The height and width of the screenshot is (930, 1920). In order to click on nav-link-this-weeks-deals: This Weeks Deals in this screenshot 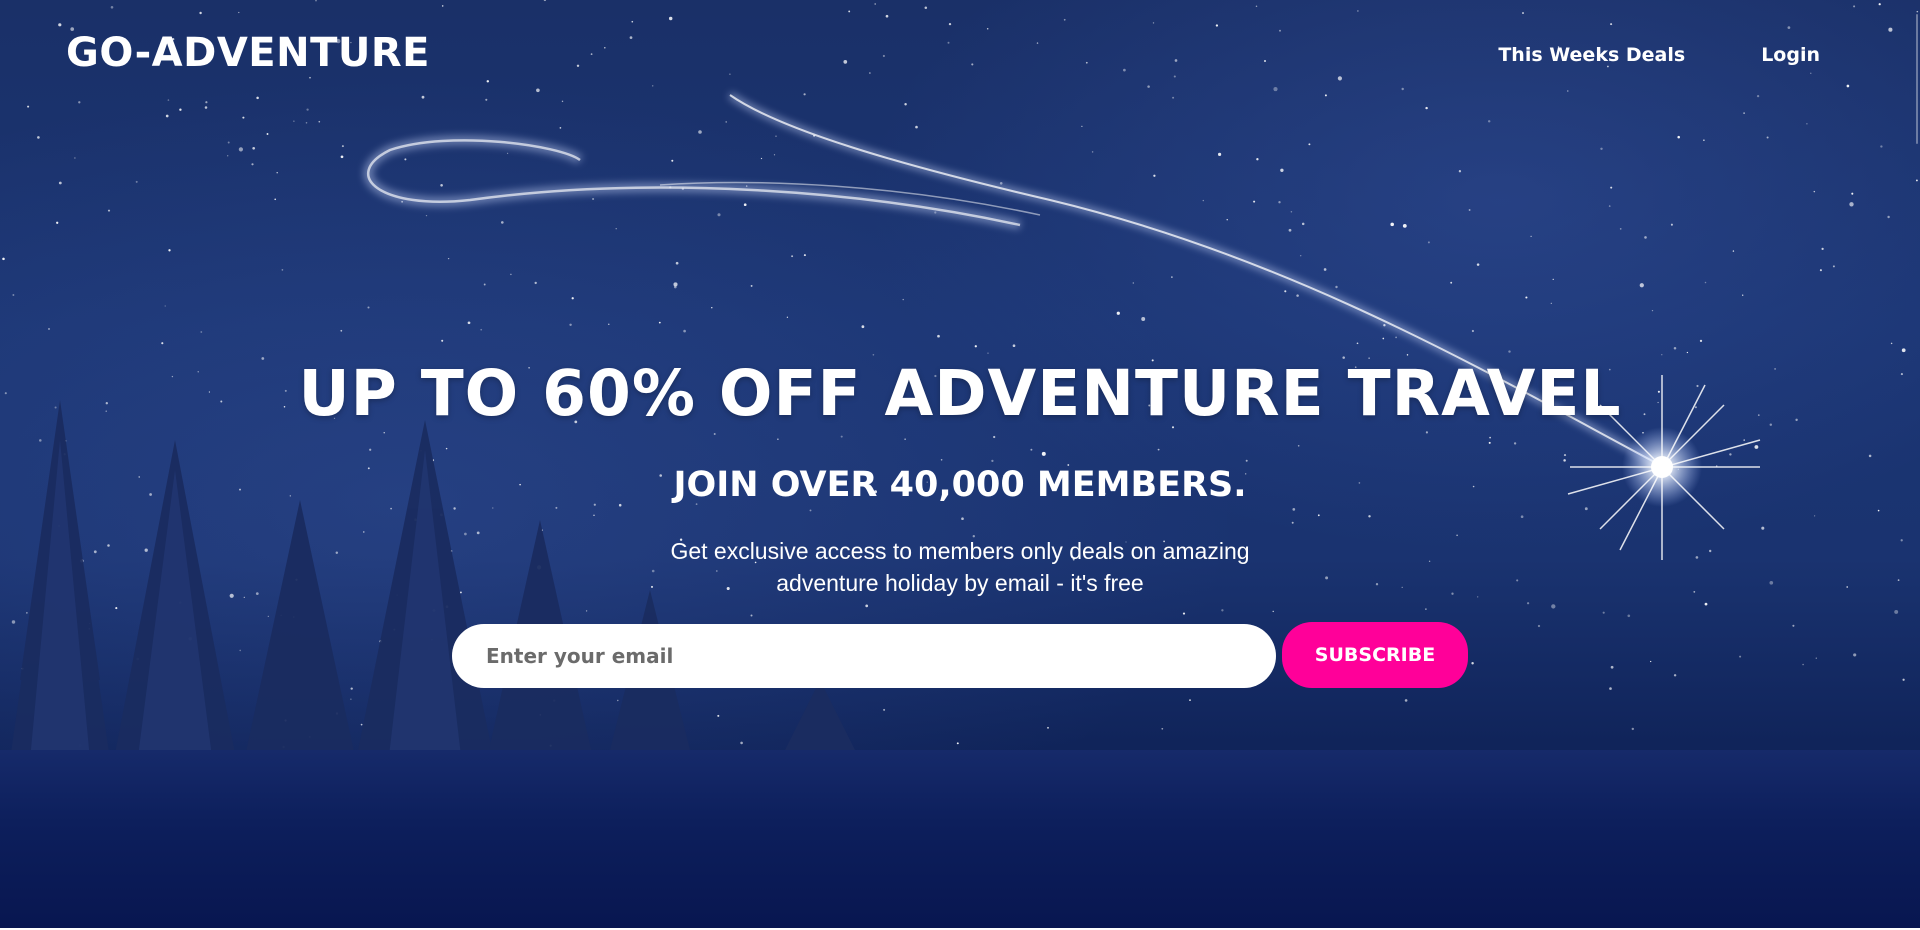, I will do `click(1591, 55)`.